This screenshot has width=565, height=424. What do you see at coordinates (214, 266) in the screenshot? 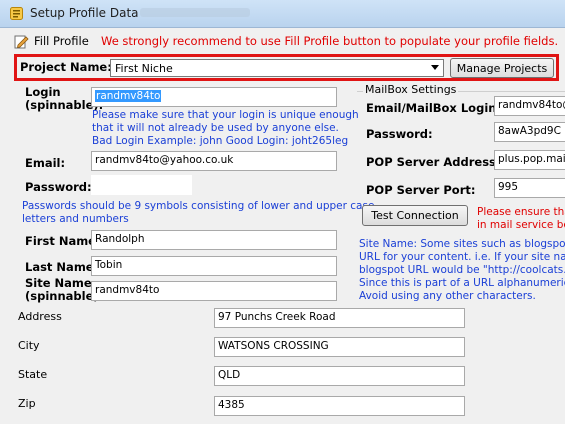
I see `last-name-input: Tobin` at bounding box center [214, 266].